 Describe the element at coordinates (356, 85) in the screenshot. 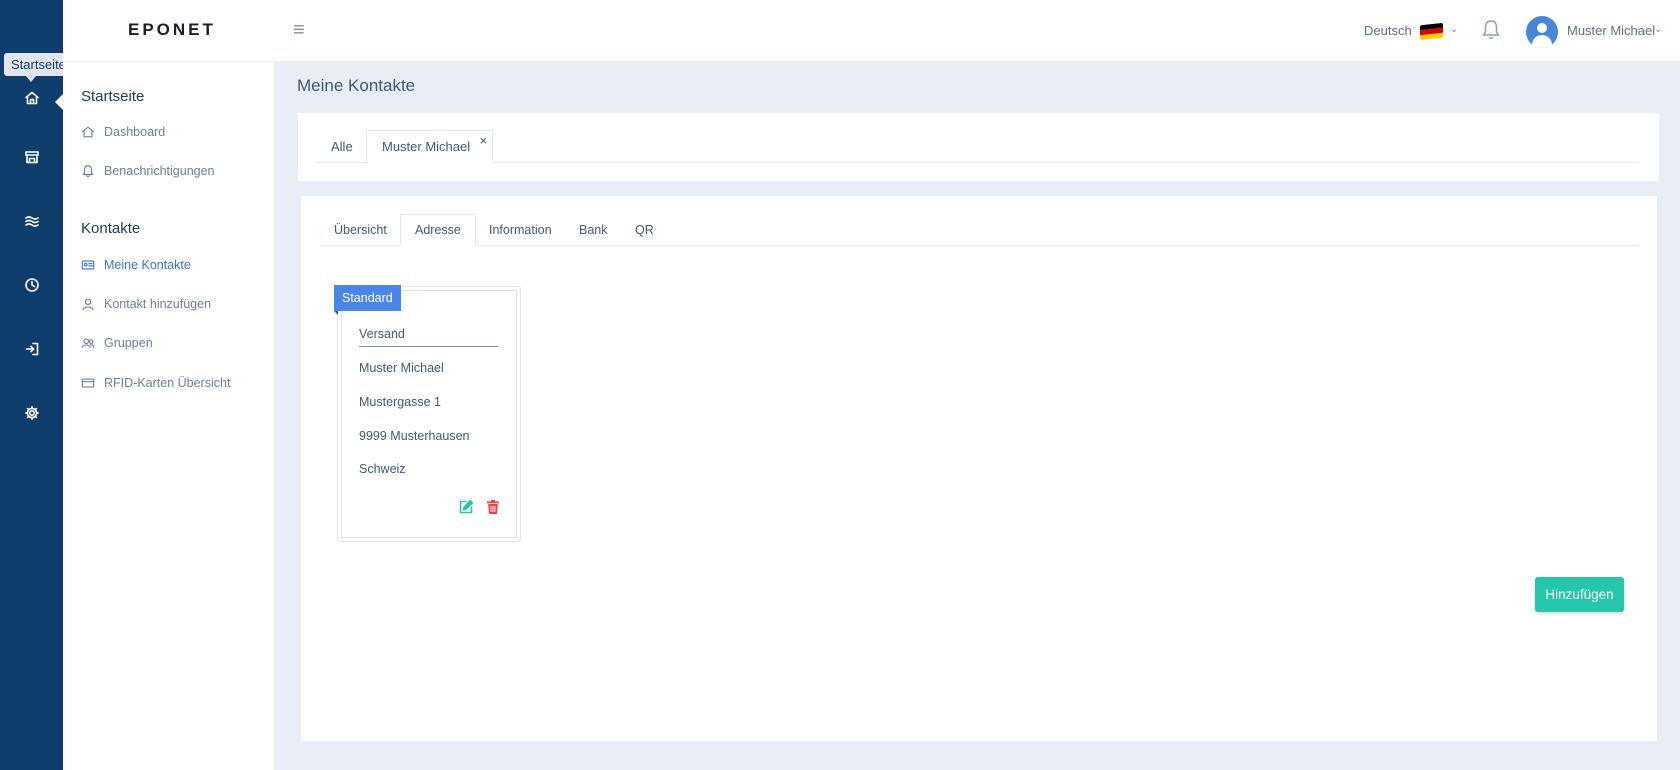

I see `page-title: Meine Kontakte` at that location.